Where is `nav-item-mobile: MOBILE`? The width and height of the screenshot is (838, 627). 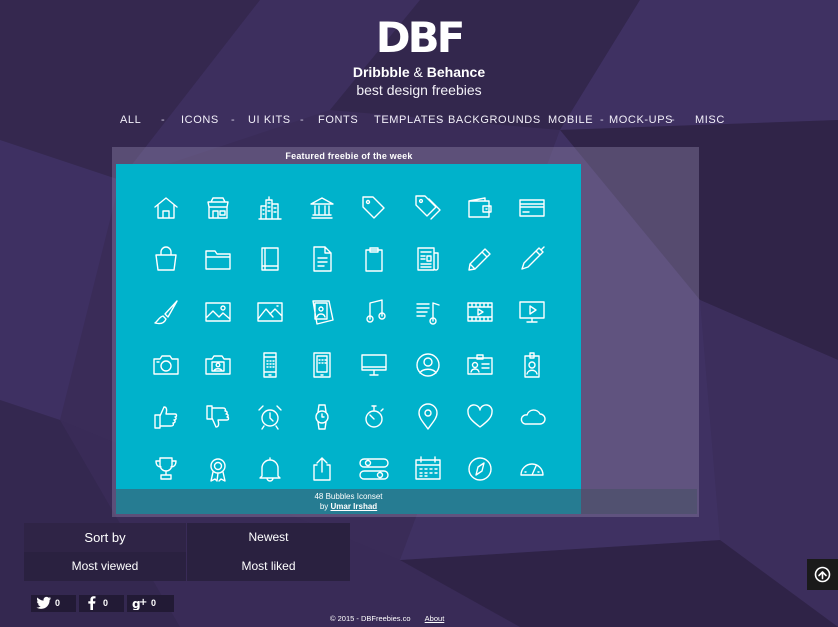
nav-item-mobile: MOBILE is located at coordinates (570, 120).